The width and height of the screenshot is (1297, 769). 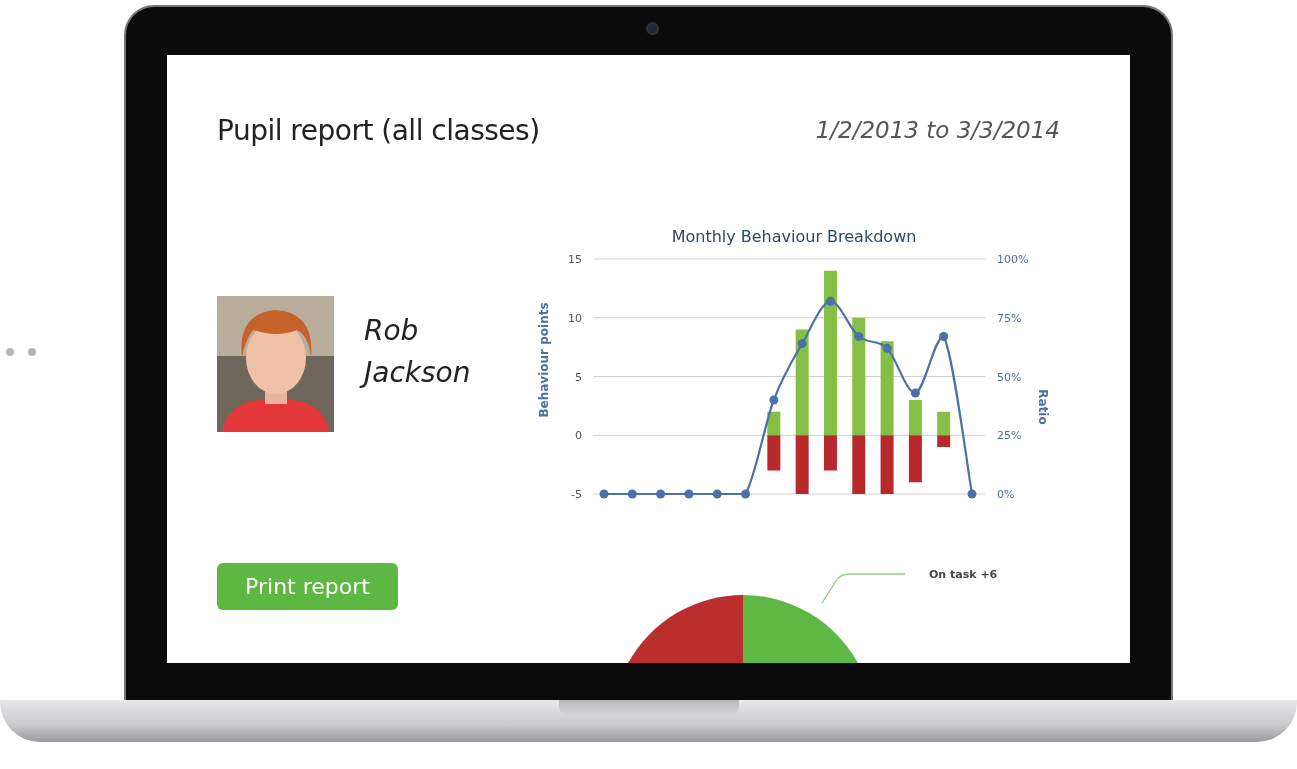 I want to click on slice-label: On task +6, so click(x=963, y=574).